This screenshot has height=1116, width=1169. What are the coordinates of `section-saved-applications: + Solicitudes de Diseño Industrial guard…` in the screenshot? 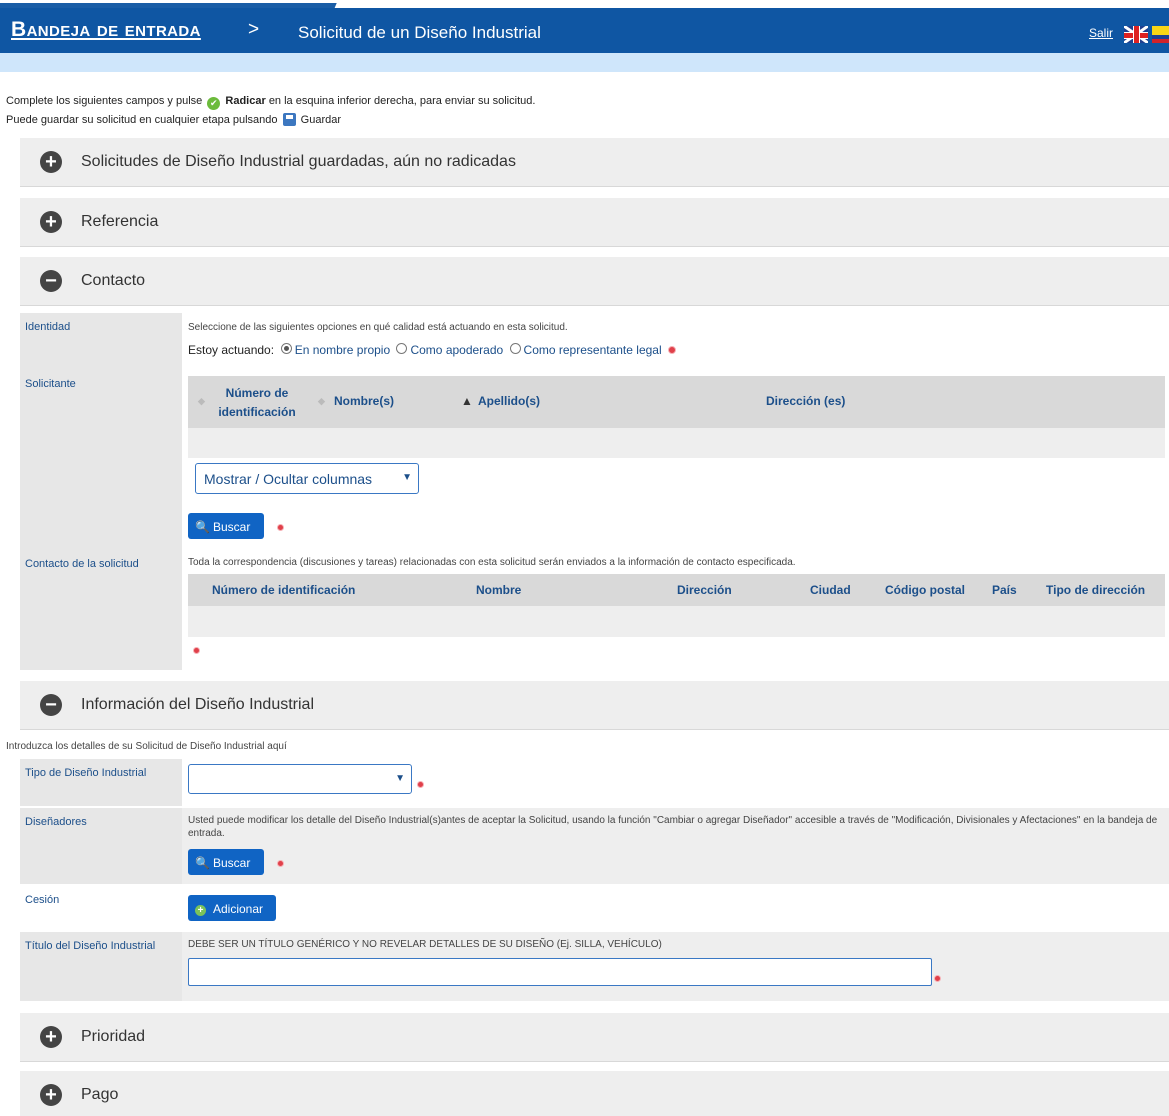 It's located at (594, 162).